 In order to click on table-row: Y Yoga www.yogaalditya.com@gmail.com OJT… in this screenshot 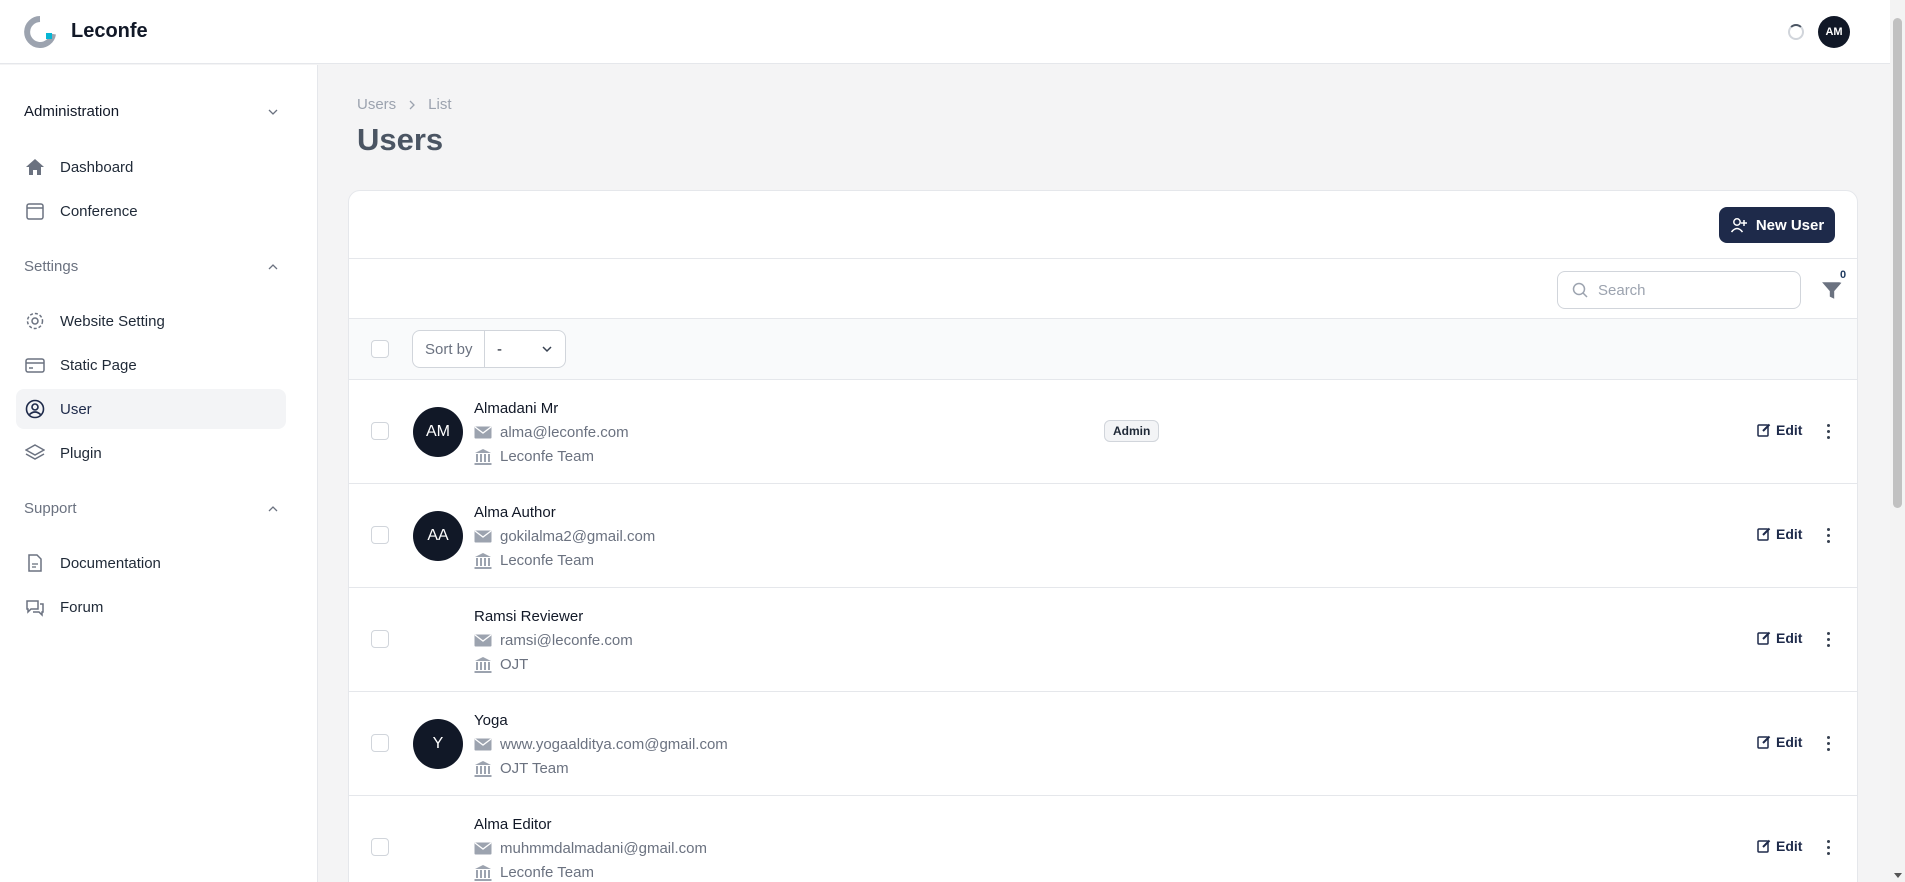, I will do `click(1103, 744)`.